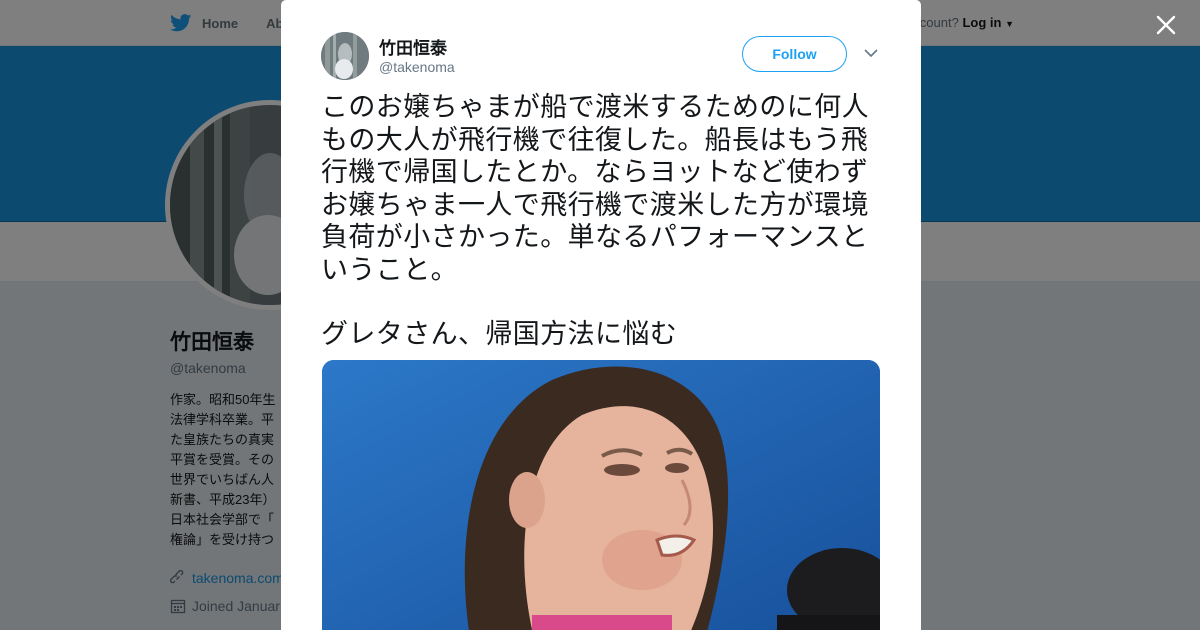 This screenshot has width=1200, height=630. What do you see at coordinates (413, 46) in the screenshot?
I see `tweet-author-name: 竹田恒泰` at bounding box center [413, 46].